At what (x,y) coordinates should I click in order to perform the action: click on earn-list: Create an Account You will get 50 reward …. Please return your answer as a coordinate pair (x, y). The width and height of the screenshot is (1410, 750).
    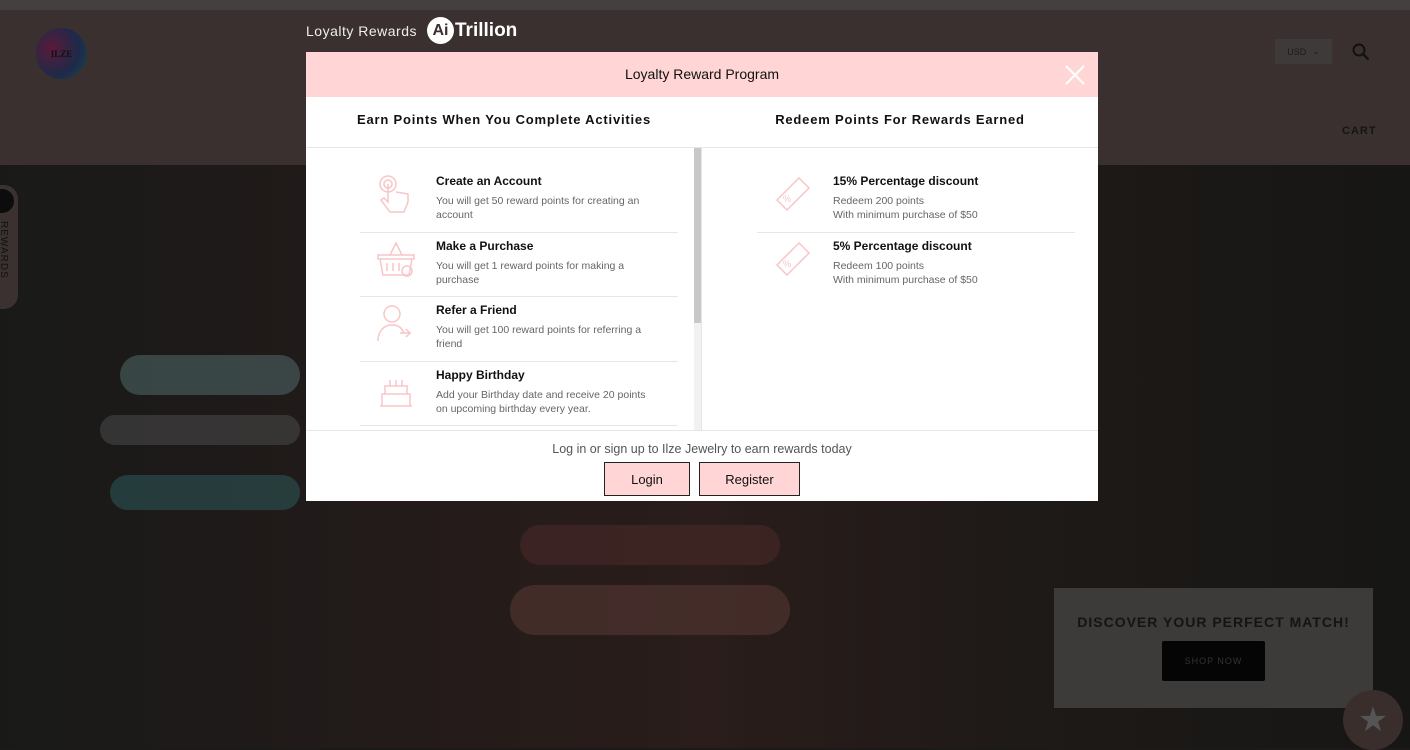
    Looking at the image, I should click on (503, 289).